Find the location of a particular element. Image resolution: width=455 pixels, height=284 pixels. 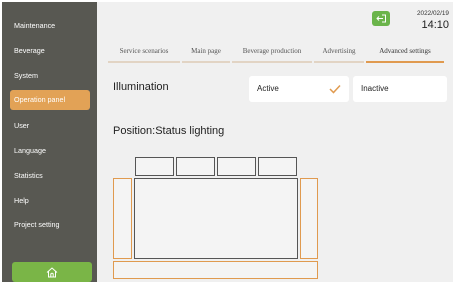

inactive-option-label: Inactive is located at coordinates (375, 88).